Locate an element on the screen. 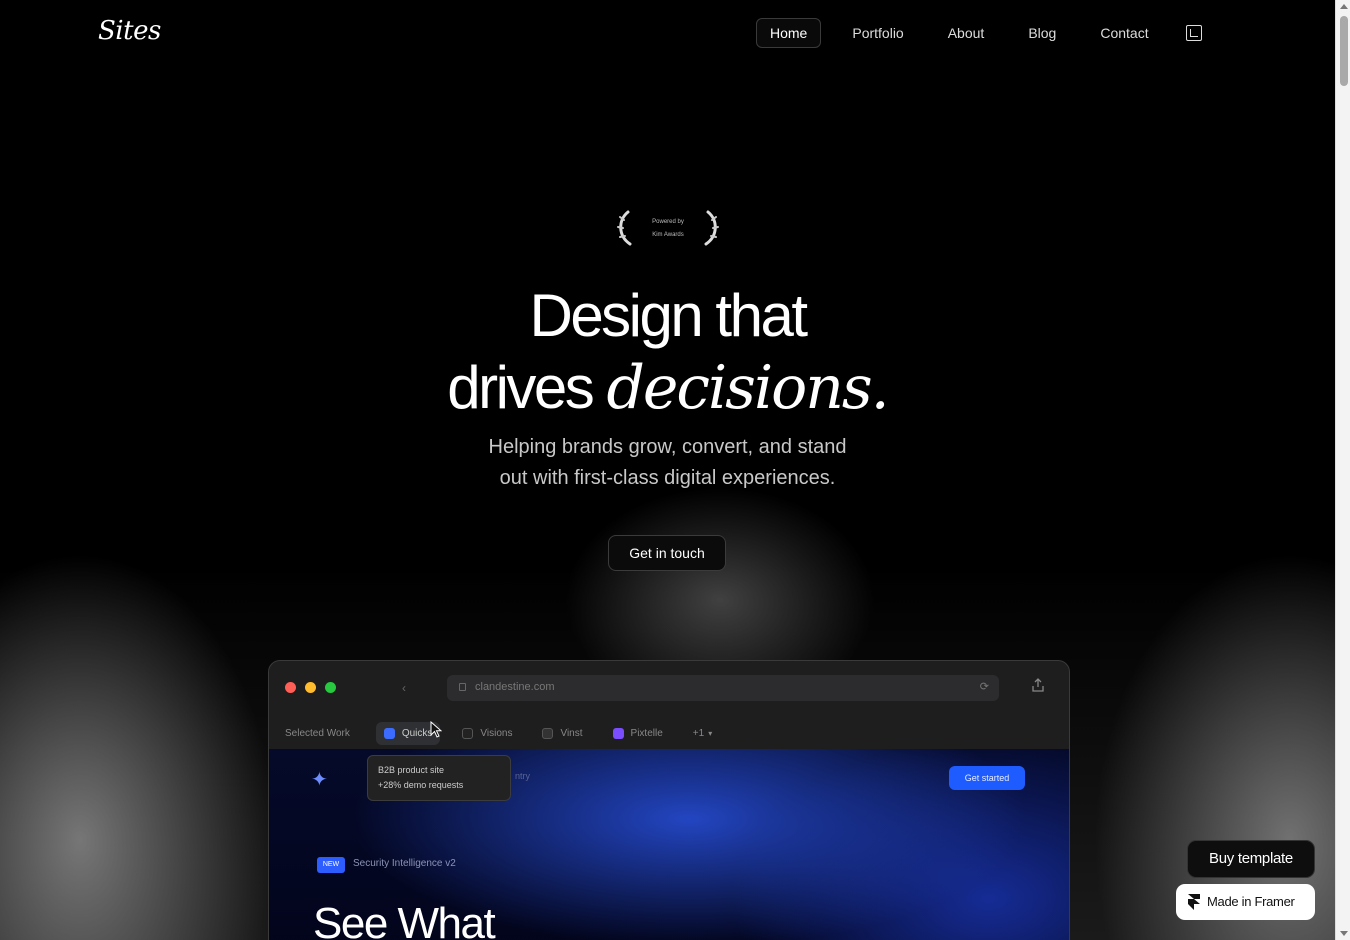 The width and height of the screenshot is (1350, 940). award-badge: Powered by Kim Awards is located at coordinates (668, 228).